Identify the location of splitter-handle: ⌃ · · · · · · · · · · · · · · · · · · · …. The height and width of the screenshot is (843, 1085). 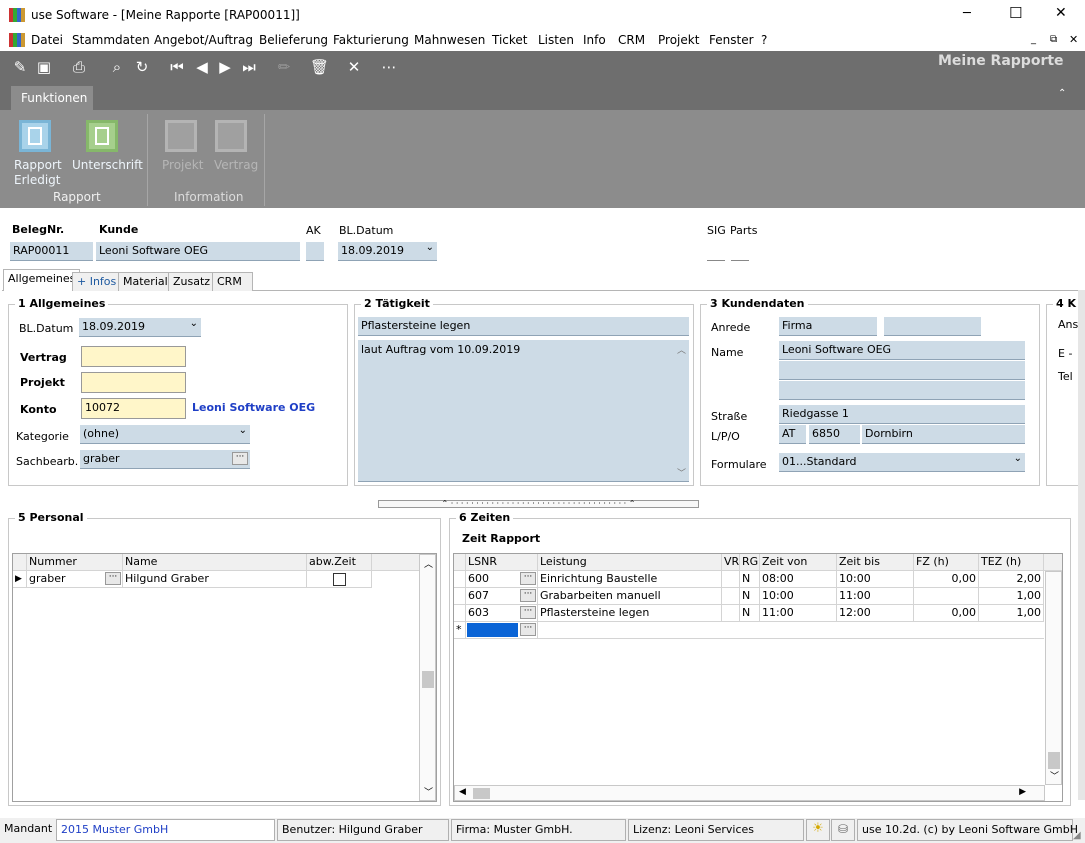
(538, 504).